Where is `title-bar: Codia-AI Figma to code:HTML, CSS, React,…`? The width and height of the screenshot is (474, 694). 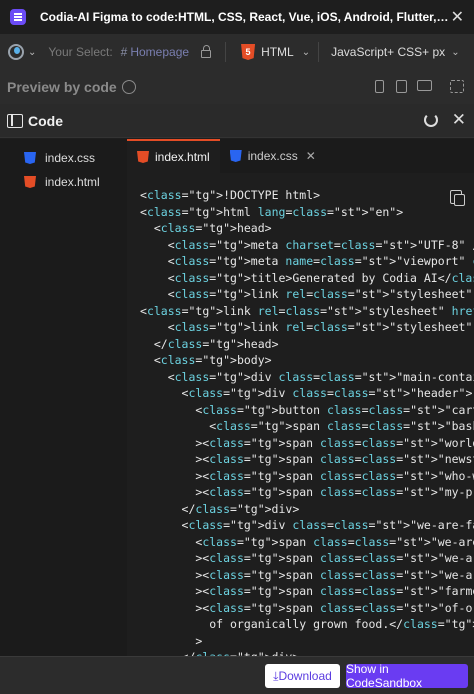
title-bar: Codia-AI Figma to code:HTML, CSS, React,… is located at coordinates (237, 17).